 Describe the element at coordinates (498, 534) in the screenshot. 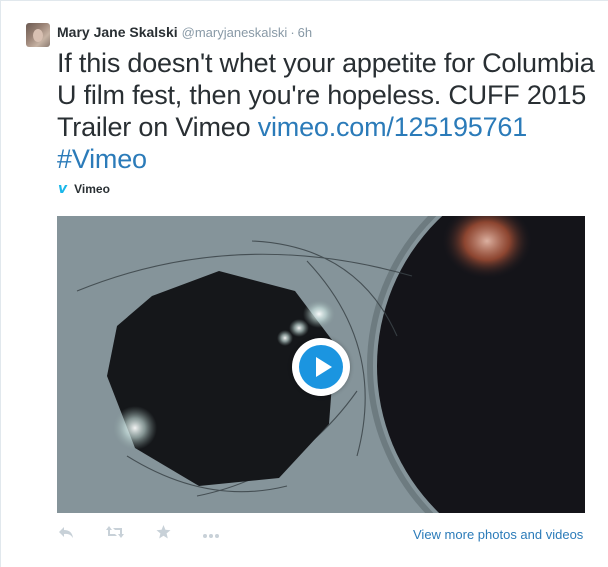

I see `view-more-media-link: View more photos and videos` at that location.